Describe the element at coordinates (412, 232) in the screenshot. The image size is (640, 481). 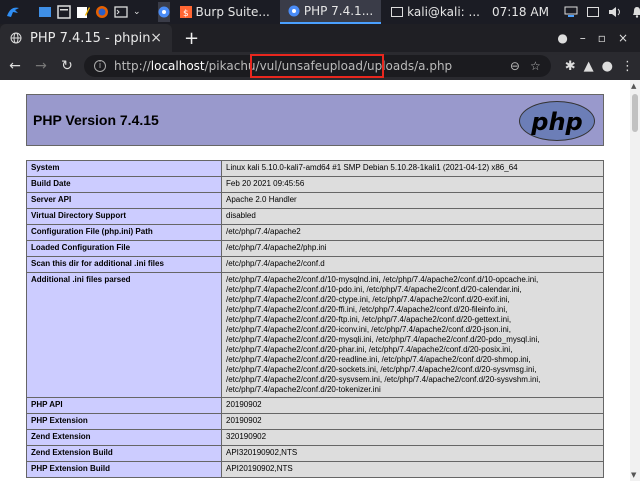
I see `row-value: /etc/php/7.4/apache2` at that location.